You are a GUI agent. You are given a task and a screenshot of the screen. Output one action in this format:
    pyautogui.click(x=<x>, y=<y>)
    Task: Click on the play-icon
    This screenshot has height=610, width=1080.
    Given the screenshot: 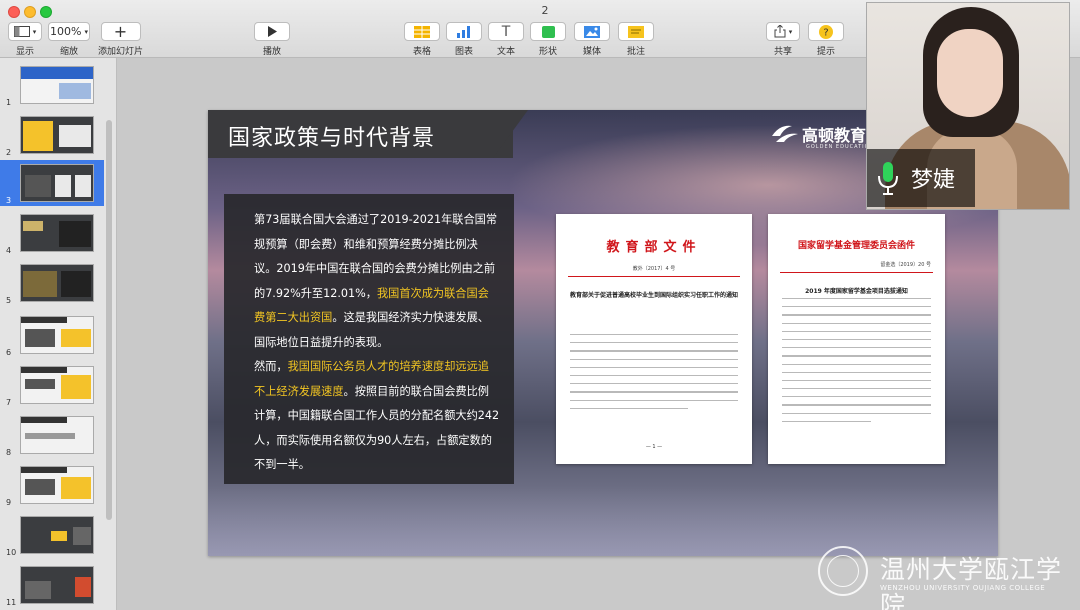 What is the action you would take?
    pyautogui.click(x=272, y=31)
    